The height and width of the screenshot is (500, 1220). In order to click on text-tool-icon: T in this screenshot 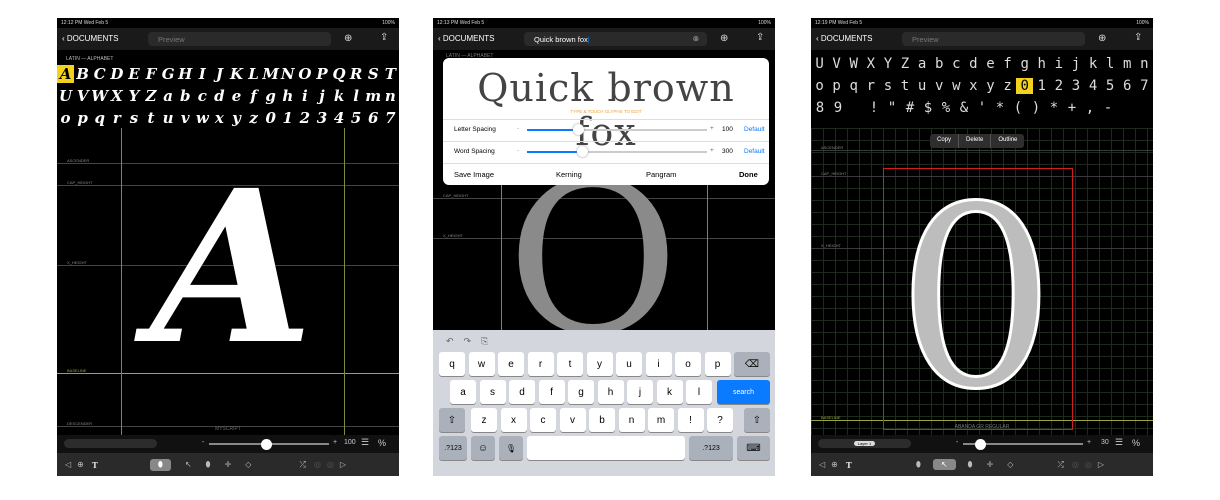, I will do `click(95, 465)`.